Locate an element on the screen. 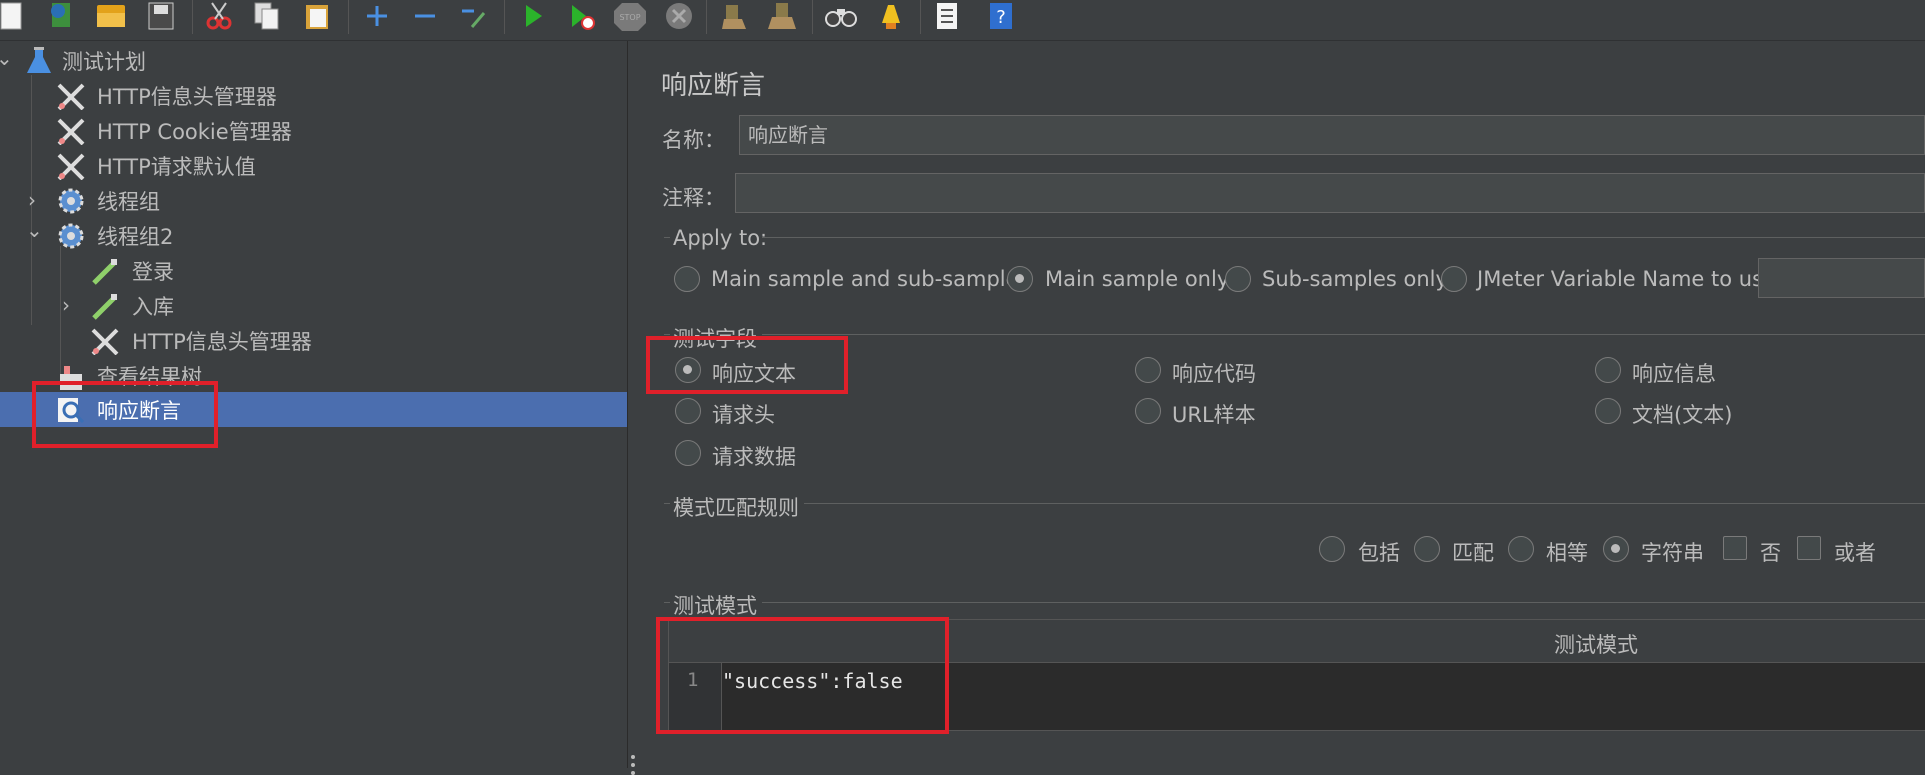 The width and height of the screenshot is (1925, 775). tree-item-http-header-manager-2: HTTP信息头管理器 is located at coordinates (313, 340).